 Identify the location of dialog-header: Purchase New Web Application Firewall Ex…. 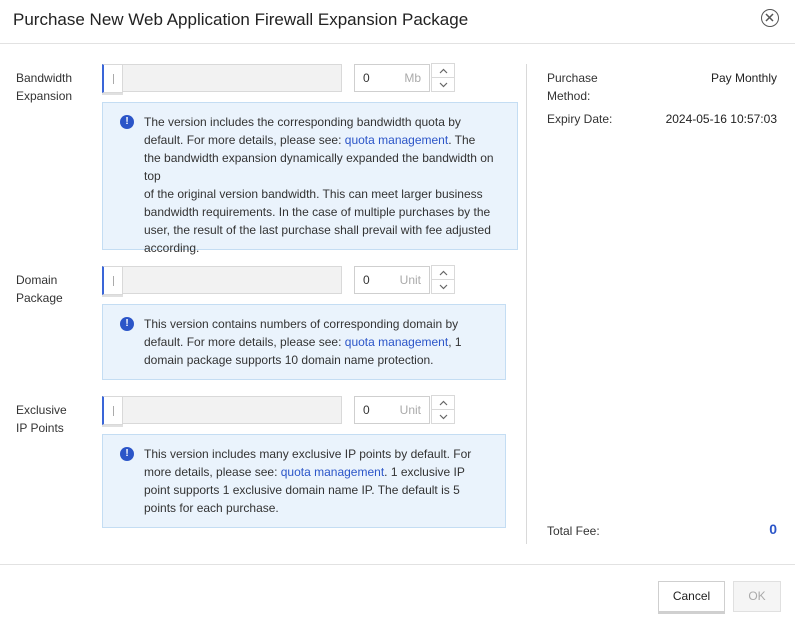
(397, 22).